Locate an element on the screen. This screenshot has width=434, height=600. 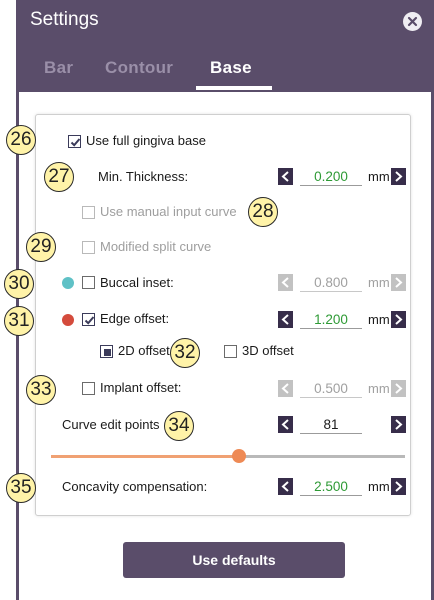
offset-3d-radio is located at coordinates (230, 351).